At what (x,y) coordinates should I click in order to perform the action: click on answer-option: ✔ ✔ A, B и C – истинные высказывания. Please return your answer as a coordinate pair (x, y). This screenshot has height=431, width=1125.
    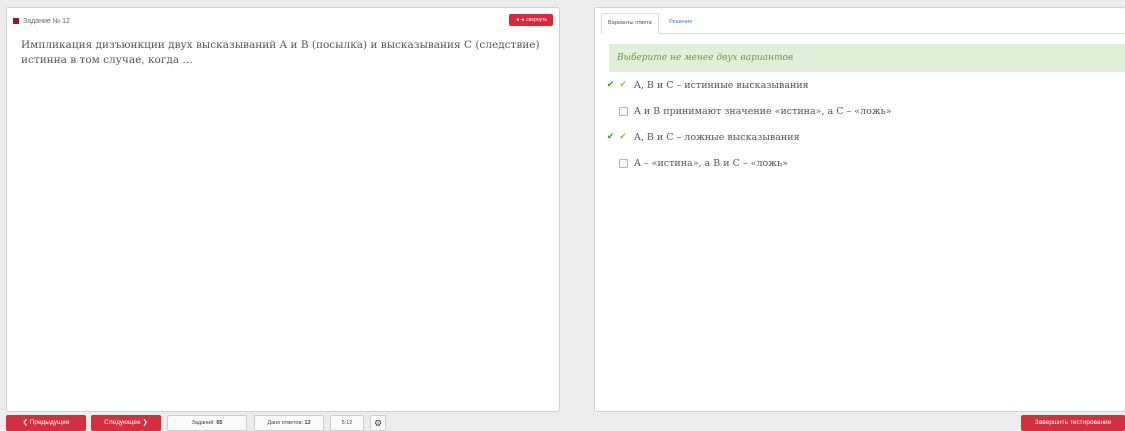
    Looking at the image, I should click on (865, 85).